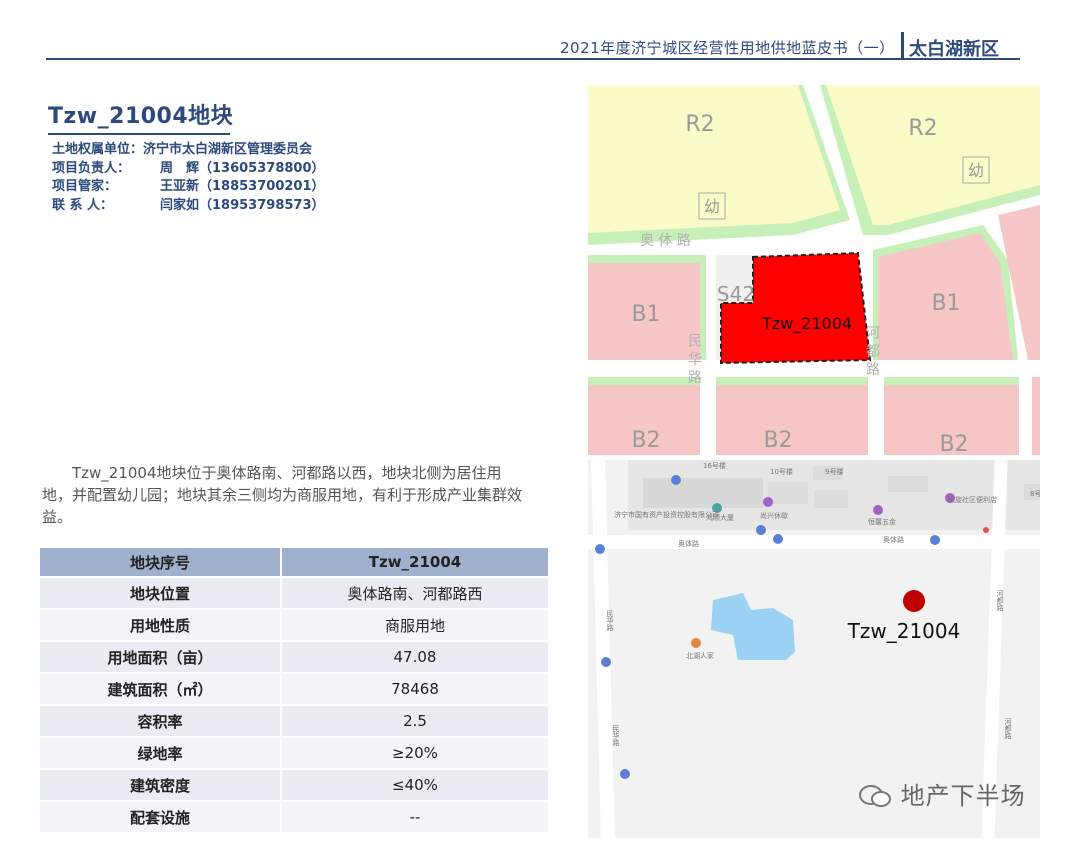  I want to click on table-cell-key: 容积率, so click(161, 721).